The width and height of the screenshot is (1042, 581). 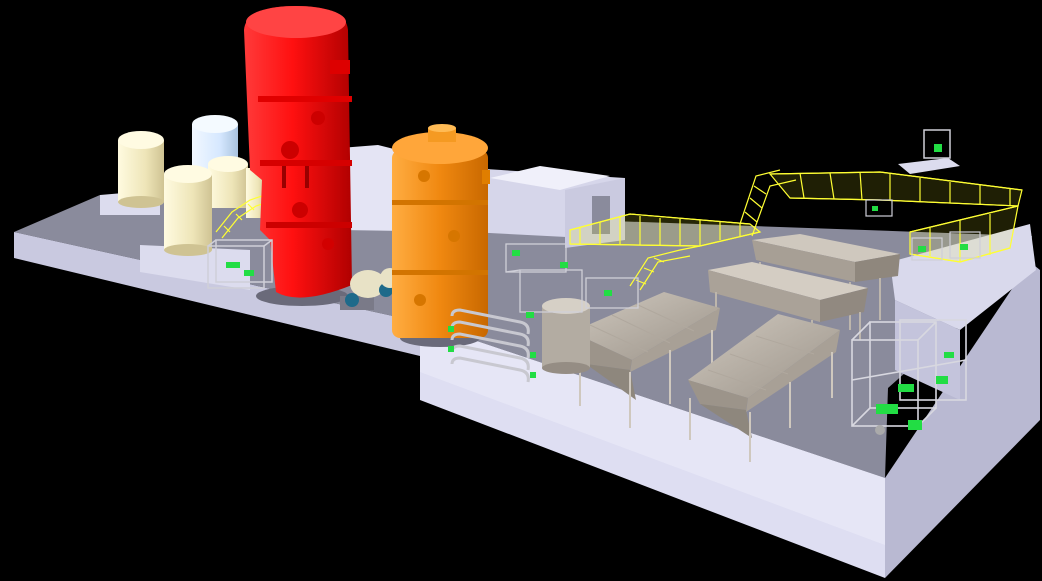 What do you see at coordinates (929, 151) in the screenshot?
I see `far-skid` at bounding box center [929, 151].